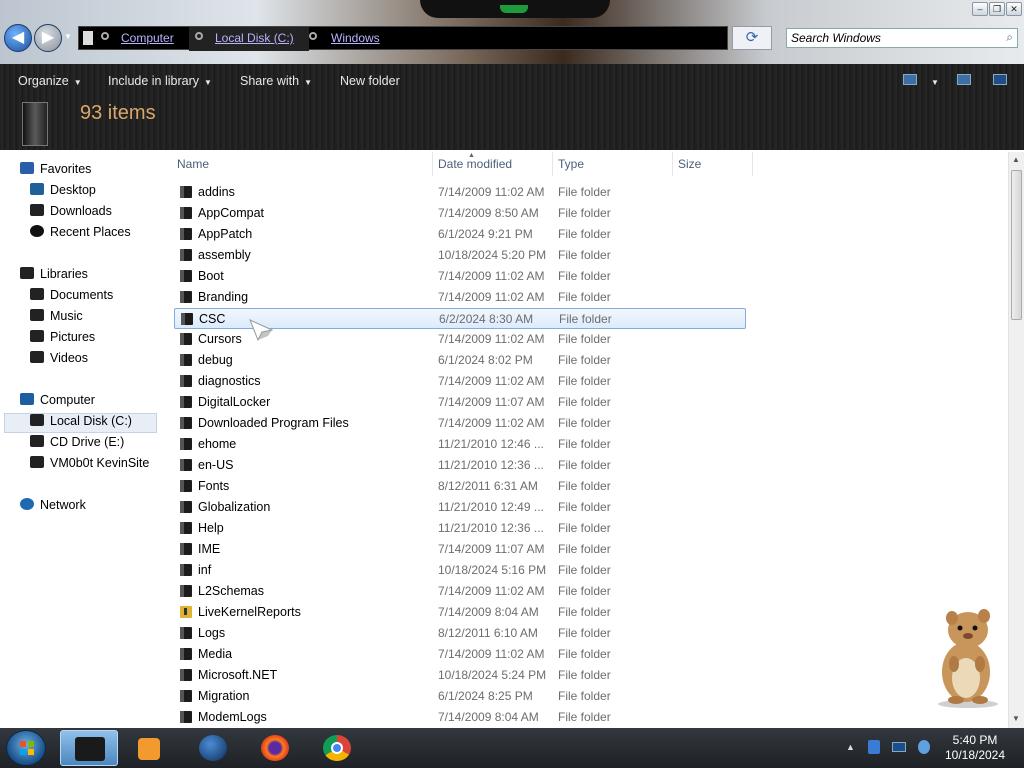 The width and height of the screenshot is (1024, 770). Describe the element at coordinates (899, 747) in the screenshot. I see `network-tray-icon` at that location.